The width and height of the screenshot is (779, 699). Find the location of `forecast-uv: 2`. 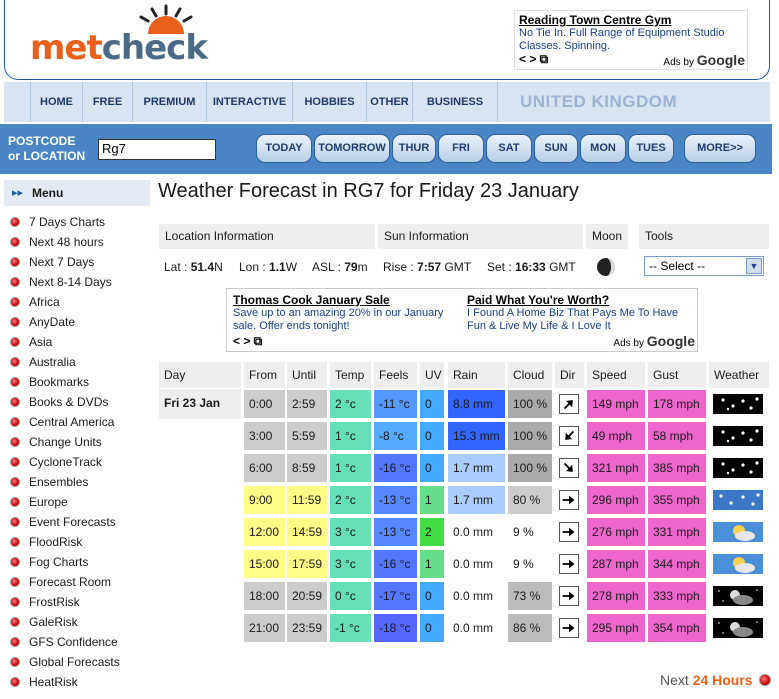

forecast-uv: 2 is located at coordinates (432, 532).